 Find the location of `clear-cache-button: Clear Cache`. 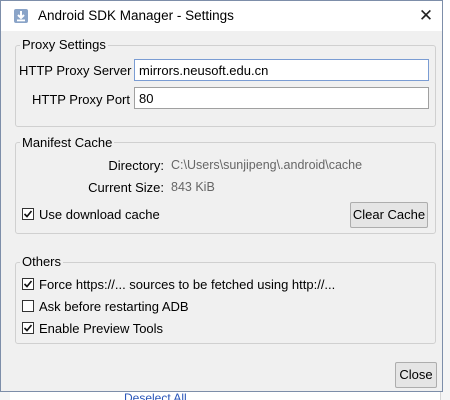

clear-cache-button: Clear Cache is located at coordinates (389, 215).